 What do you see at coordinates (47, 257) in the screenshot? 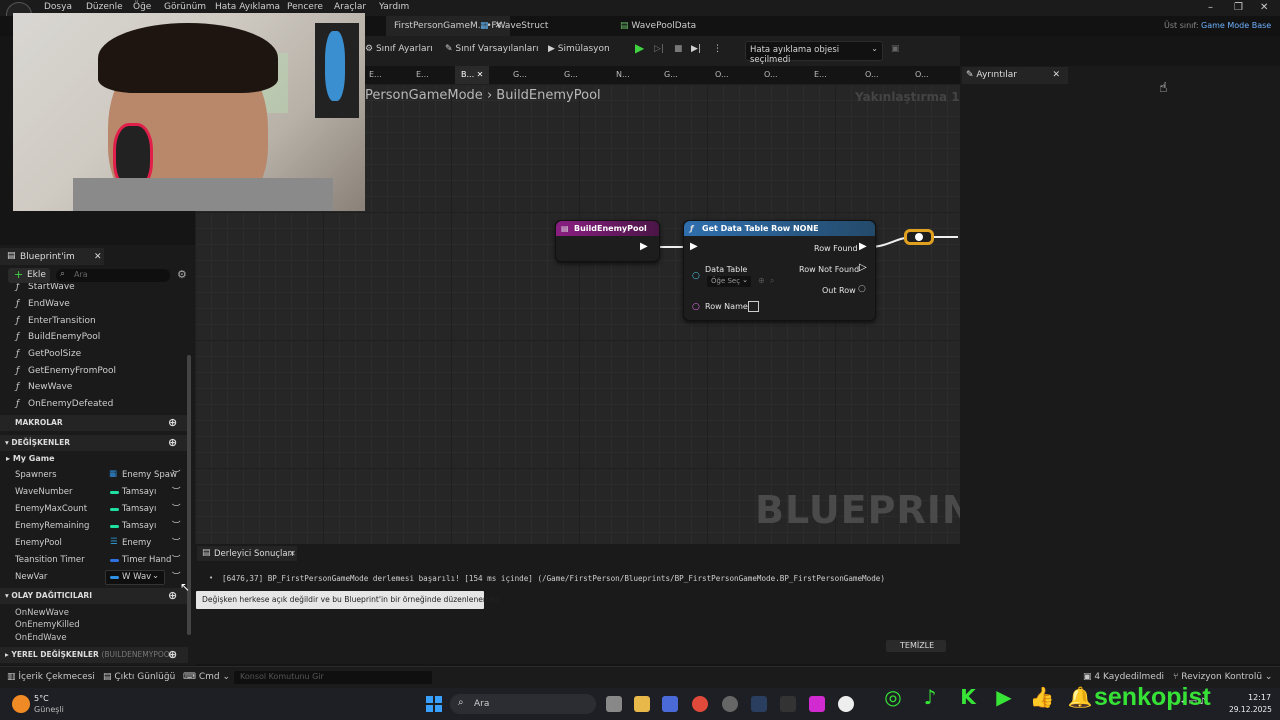
I see `my-blueprint-title: Blueprint'im` at bounding box center [47, 257].